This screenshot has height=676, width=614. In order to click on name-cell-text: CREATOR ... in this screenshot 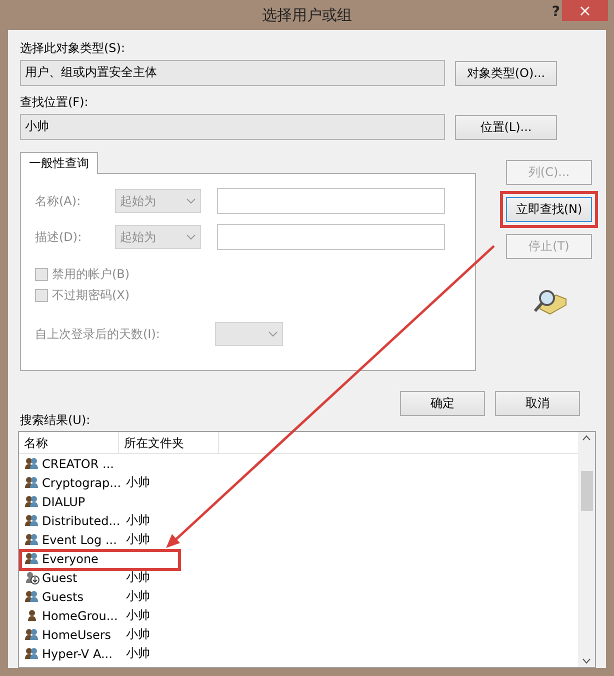, I will do `click(78, 463)`.